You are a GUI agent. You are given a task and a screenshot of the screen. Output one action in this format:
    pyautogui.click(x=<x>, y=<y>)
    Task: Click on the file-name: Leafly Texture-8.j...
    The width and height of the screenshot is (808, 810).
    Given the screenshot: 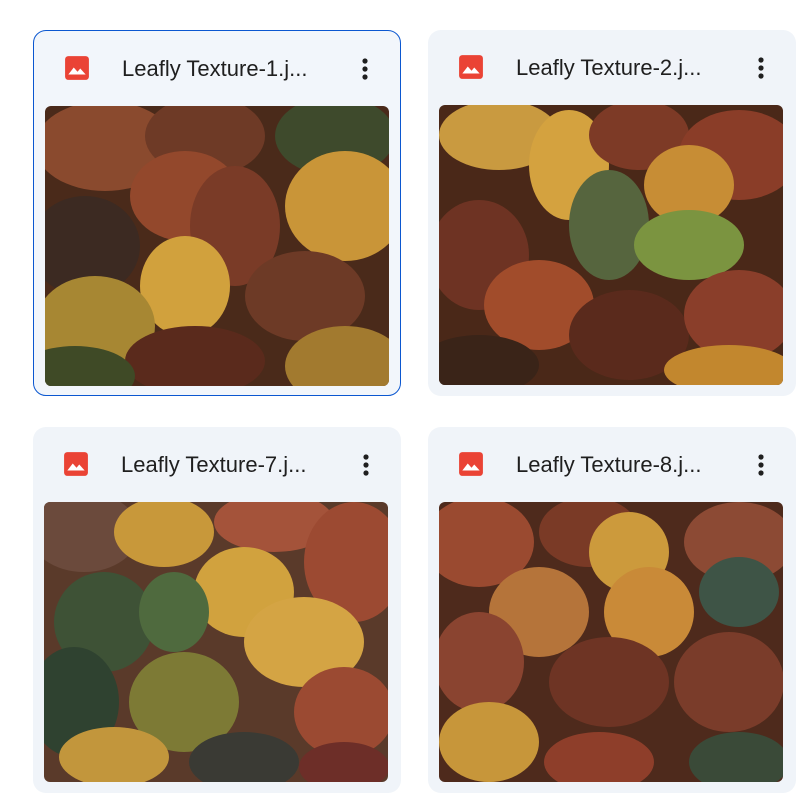 What is the action you would take?
    pyautogui.click(x=609, y=464)
    